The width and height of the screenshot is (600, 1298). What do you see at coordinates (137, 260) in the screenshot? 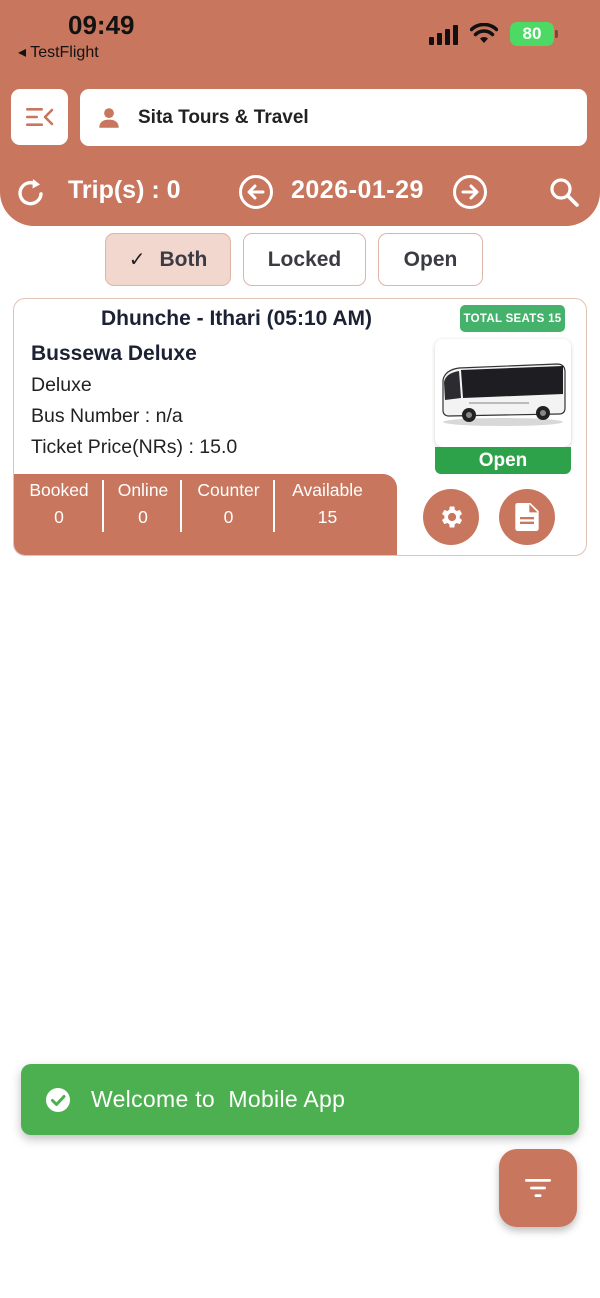
I see `check-icon: ✓` at bounding box center [137, 260].